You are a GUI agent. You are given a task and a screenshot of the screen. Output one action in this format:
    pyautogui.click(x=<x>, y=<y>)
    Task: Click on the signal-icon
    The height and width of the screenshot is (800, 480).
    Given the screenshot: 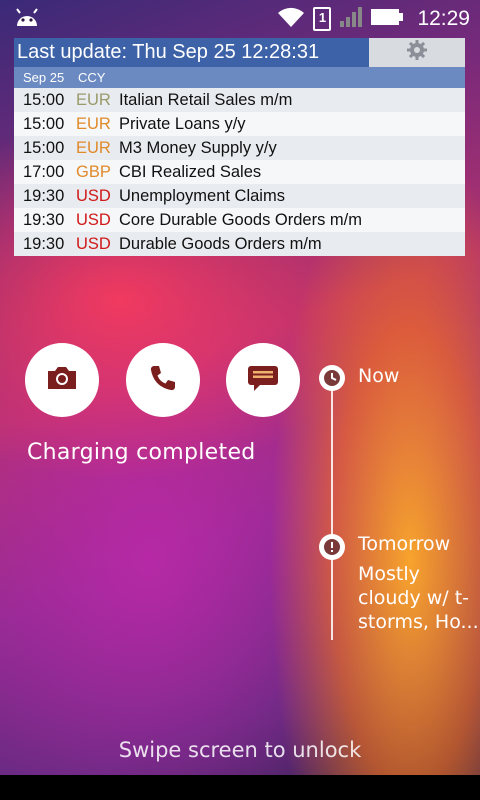 What is the action you would take?
    pyautogui.click(x=351, y=19)
    